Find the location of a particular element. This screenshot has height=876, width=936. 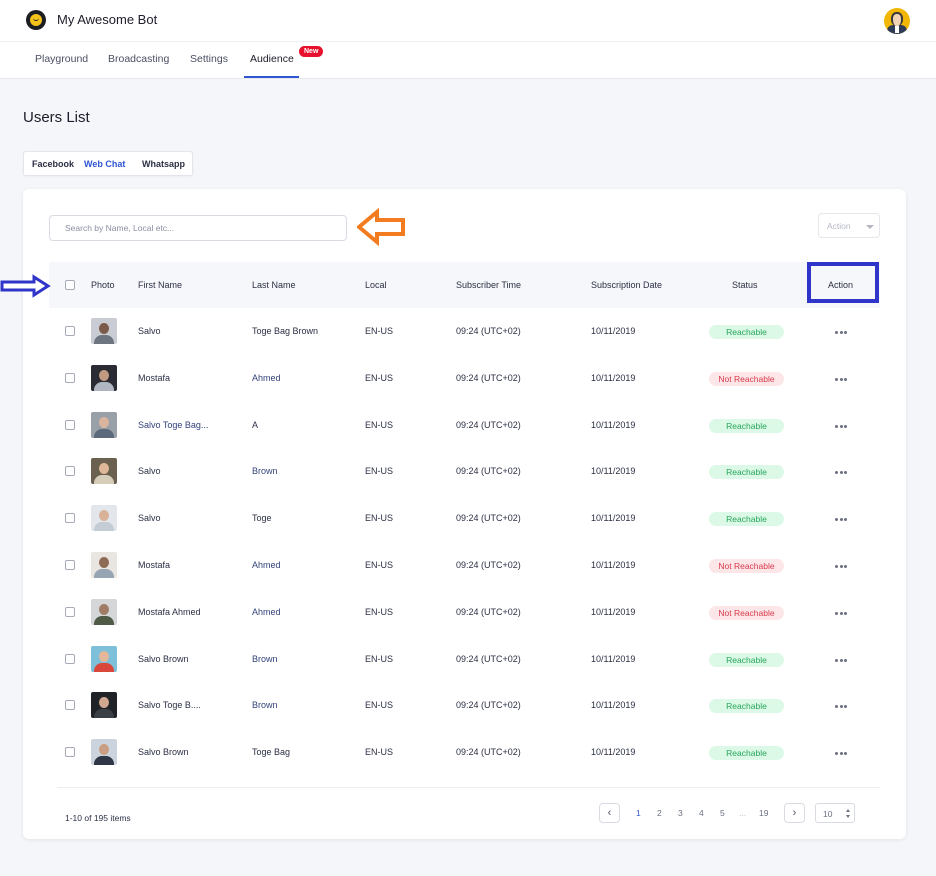

action-column-highlight is located at coordinates (843, 282).